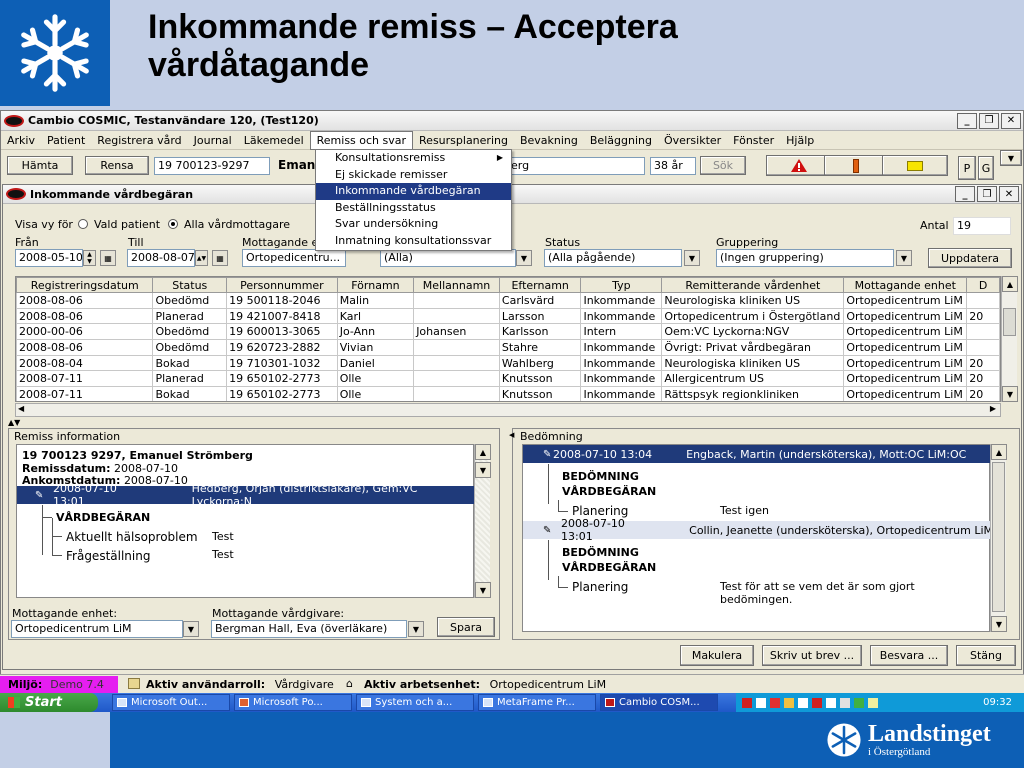 The image size is (1024, 768). I want to click on menu-item-inkommande-vardbegaran: Inkommande vårdbegäran, so click(413, 191).